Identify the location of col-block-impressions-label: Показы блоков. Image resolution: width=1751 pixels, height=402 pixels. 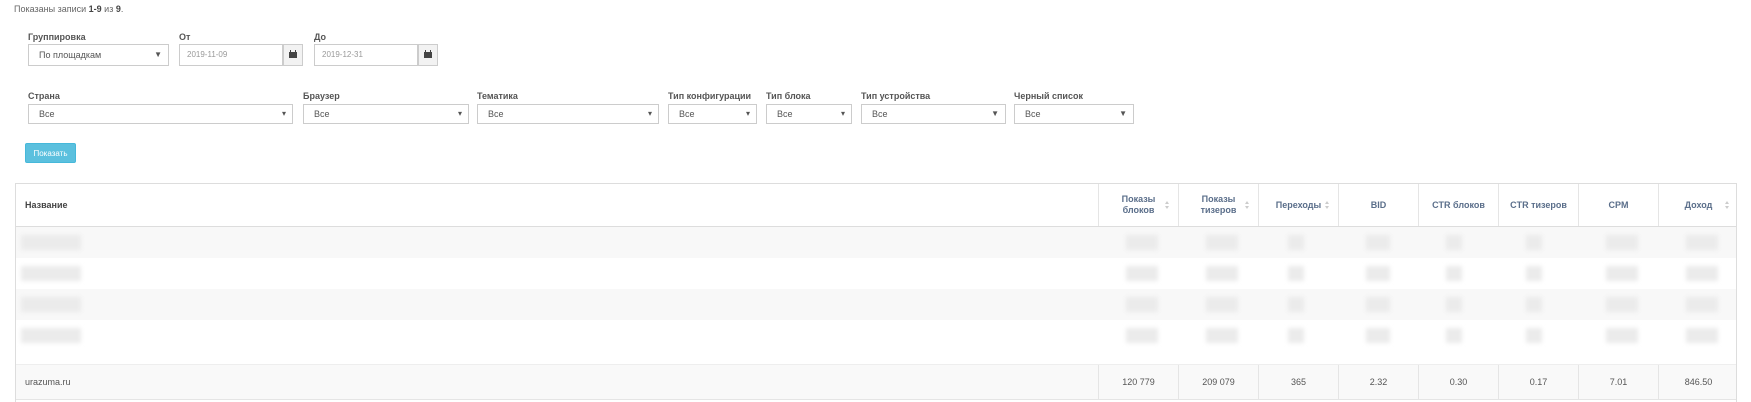
(1138, 204).